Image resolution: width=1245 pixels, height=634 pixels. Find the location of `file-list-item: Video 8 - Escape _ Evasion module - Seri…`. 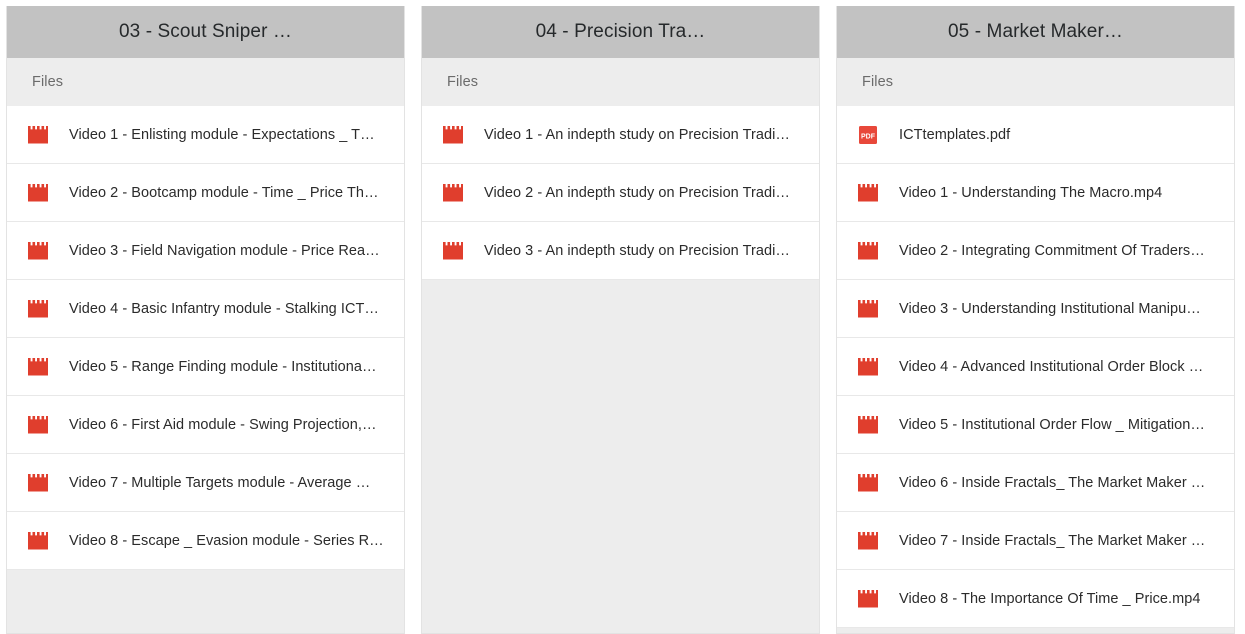

file-list-item: Video 8 - Escape _ Evasion module - Seri… is located at coordinates (205, 541).